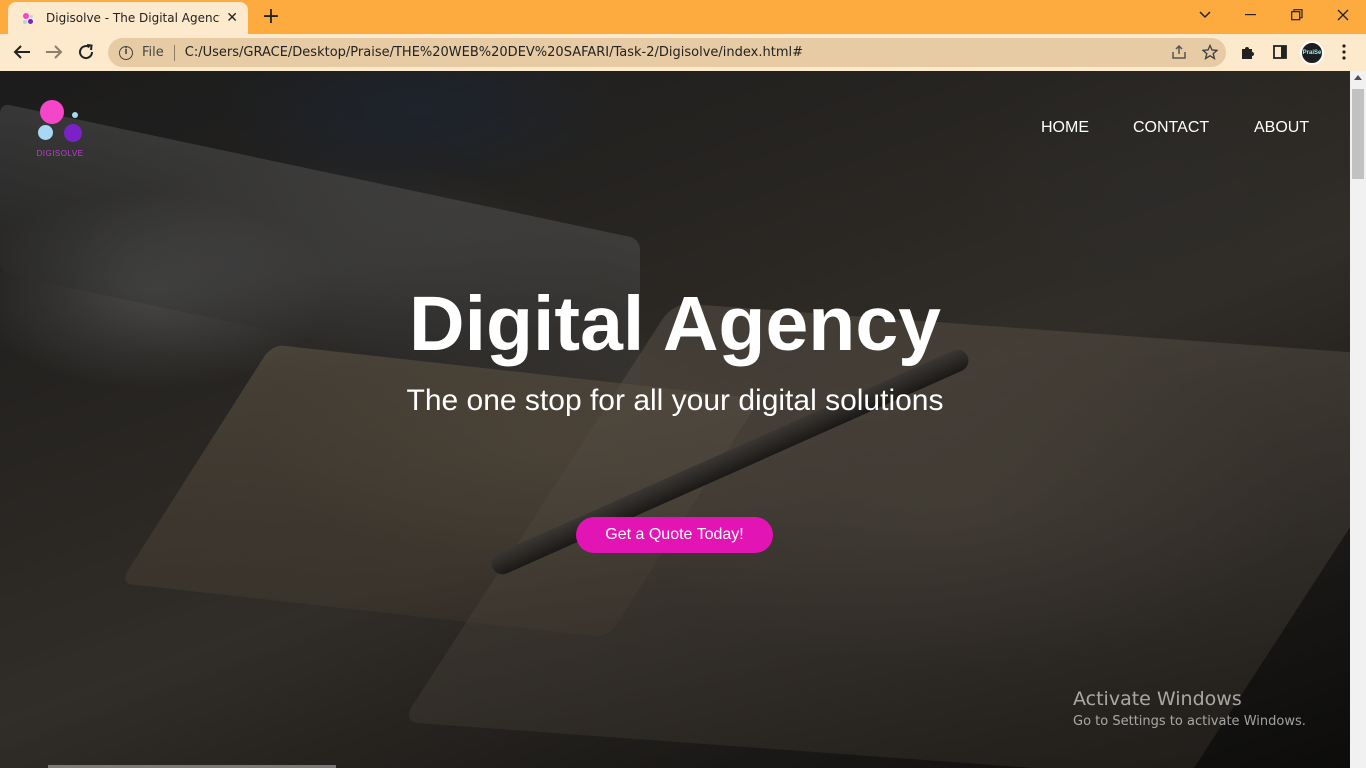 This screenshot has height=768, width=1366. I want to click on restore-button, so click(1297, 15).